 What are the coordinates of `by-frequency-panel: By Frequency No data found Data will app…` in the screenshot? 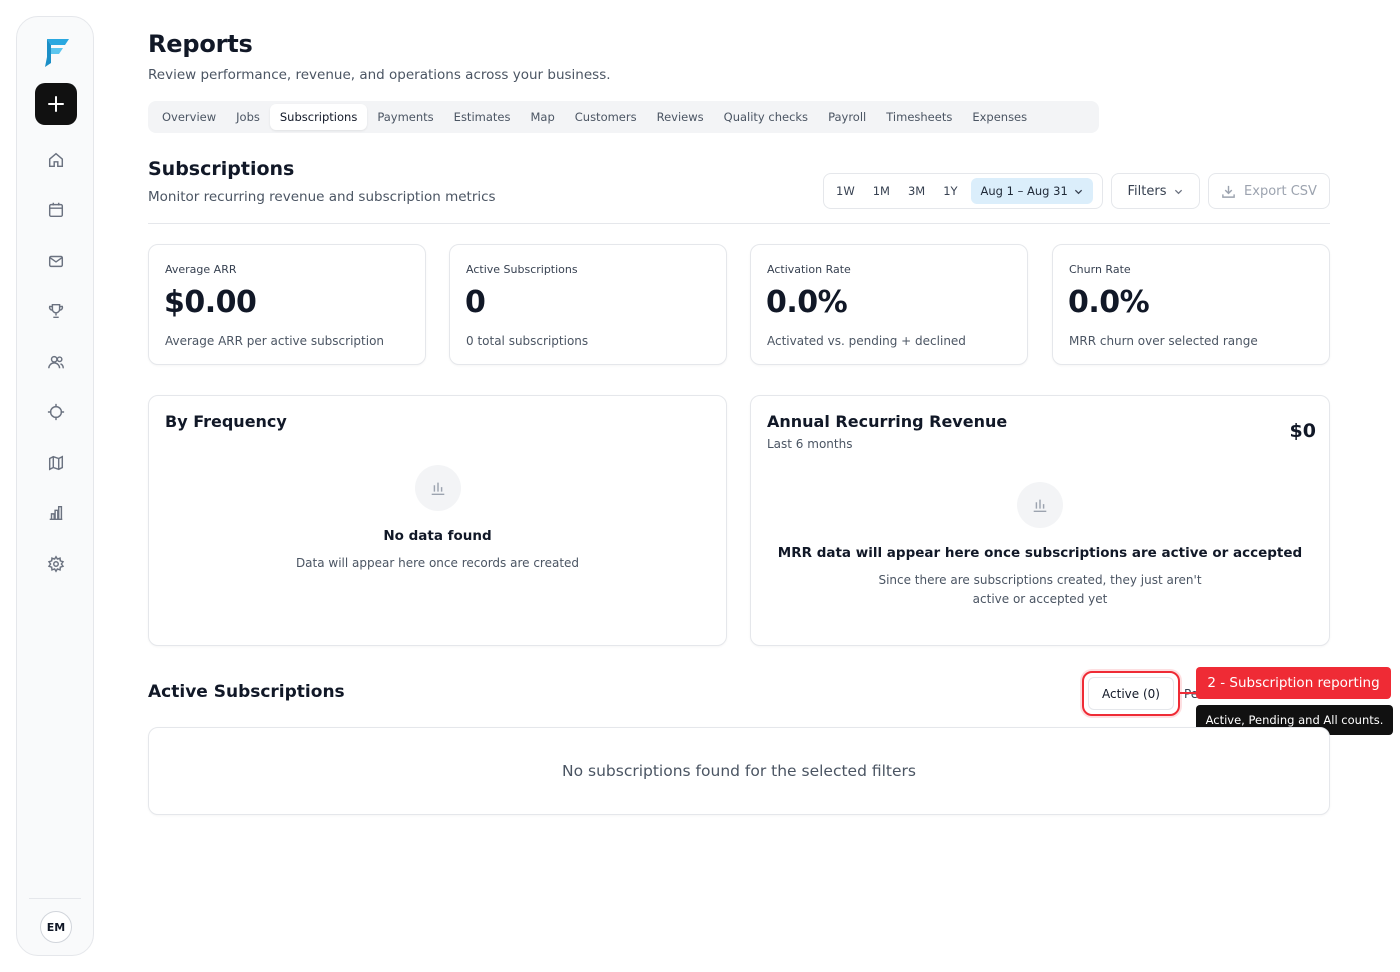 It's located at (437, 520).